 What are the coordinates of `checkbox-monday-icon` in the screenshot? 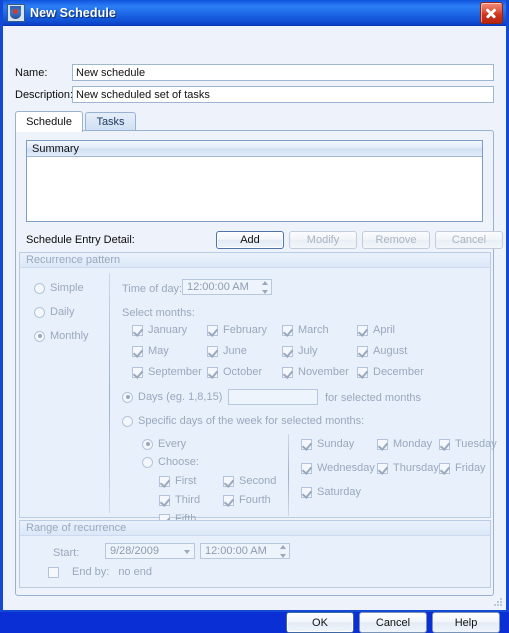 It's located at (382, 444).